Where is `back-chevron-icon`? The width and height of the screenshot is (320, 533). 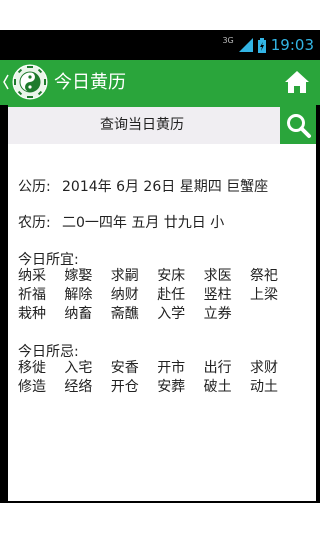
back-chevron-icon is located at coordinates (6, 82).